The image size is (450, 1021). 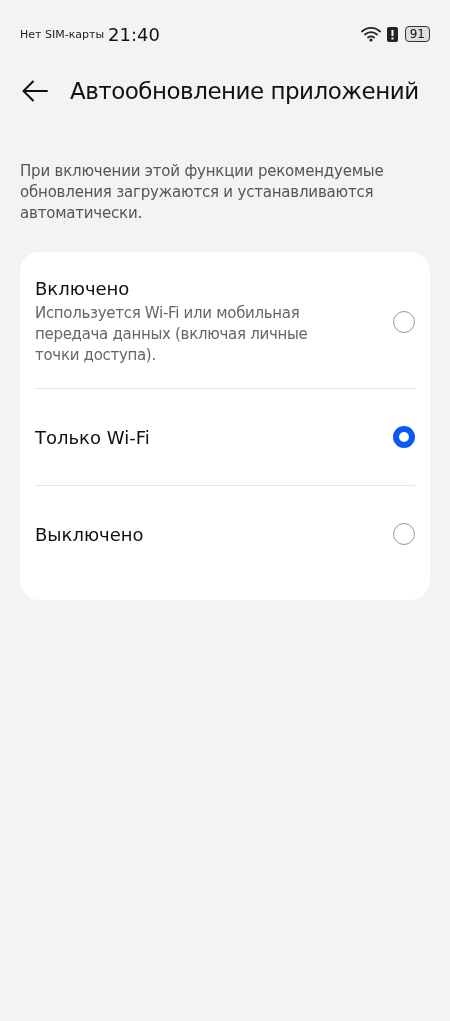 I want to click on carrier-text: Нет SIM-карты, so click(x=62, y=34).